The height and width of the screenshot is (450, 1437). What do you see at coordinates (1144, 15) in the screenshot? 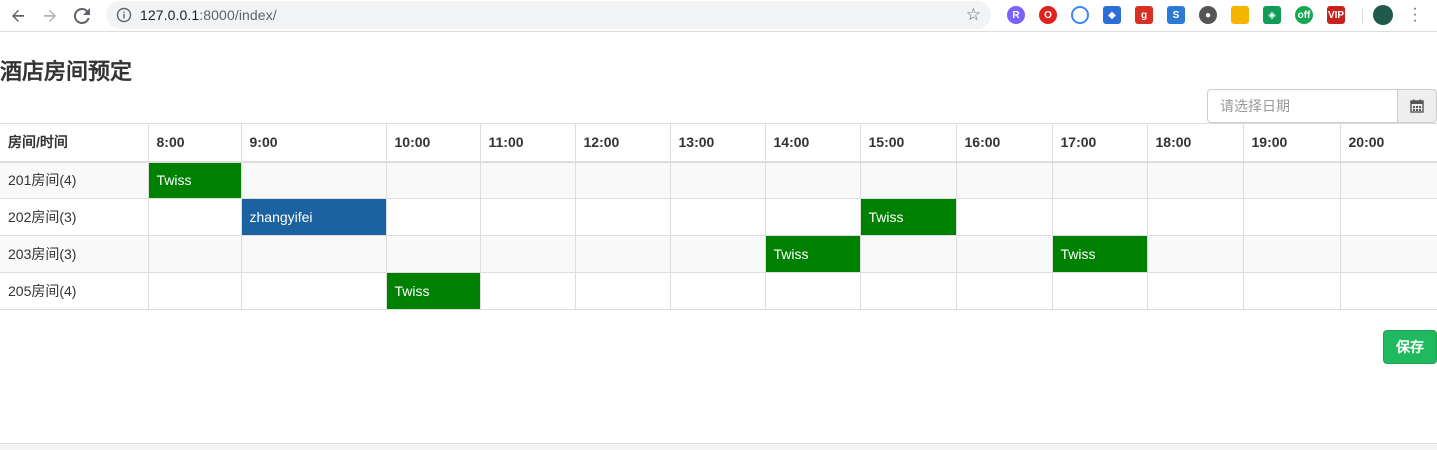
I see `google-extension-icon: g` at bounding box center [1144, 15].